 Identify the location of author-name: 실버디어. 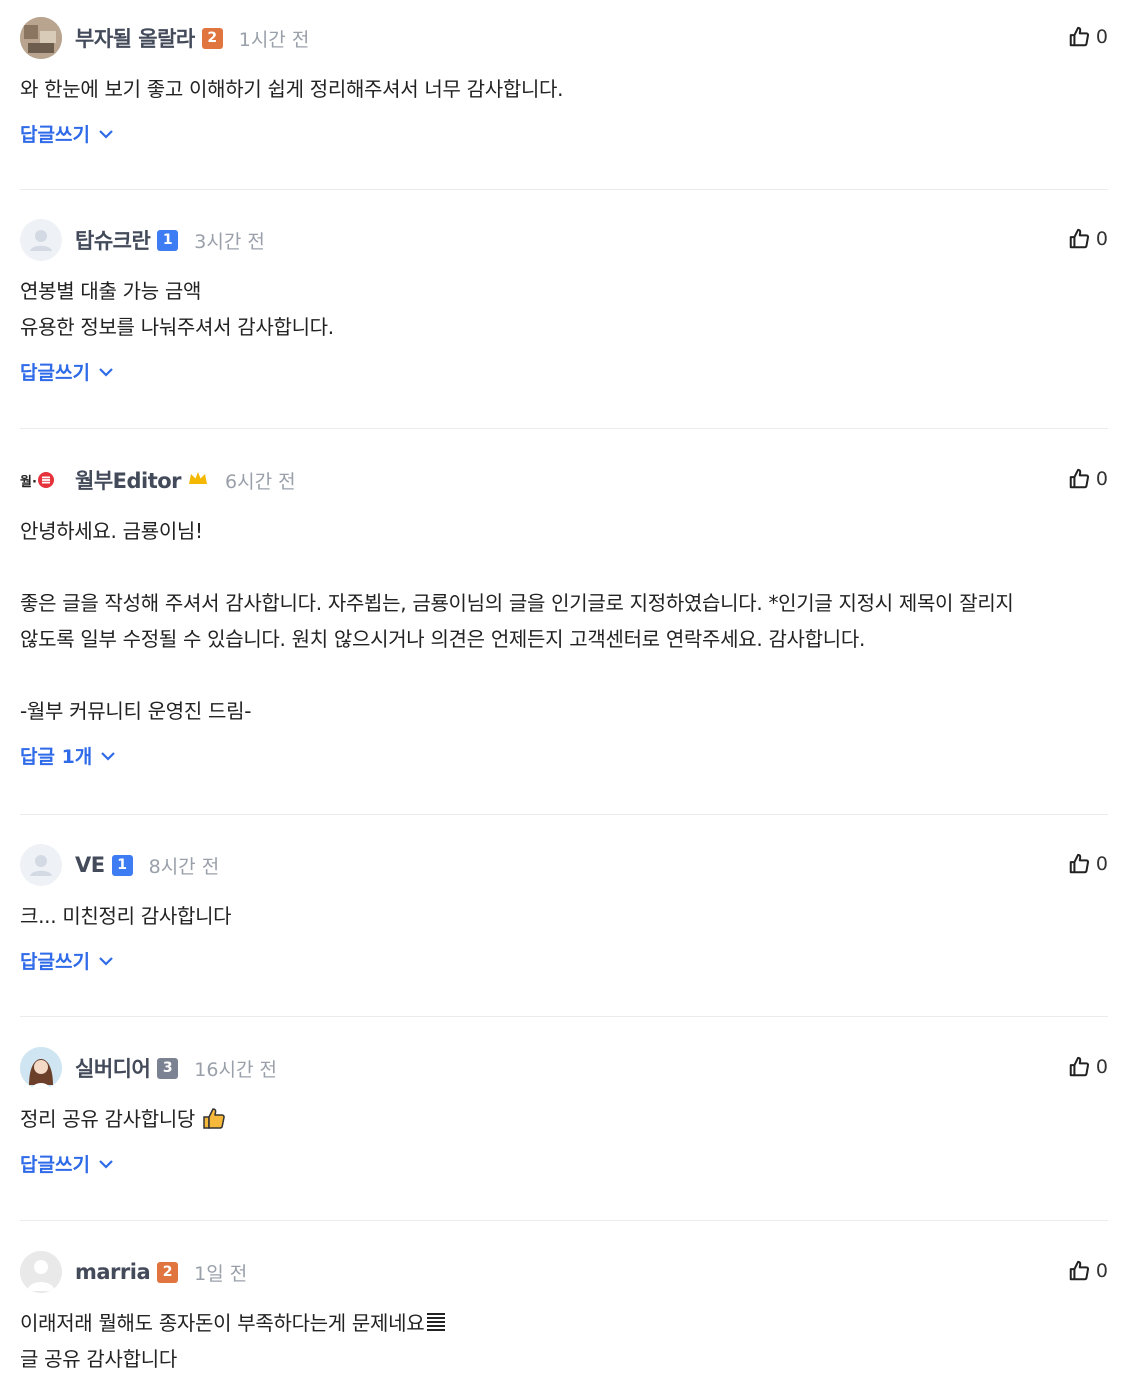
(113, 1068).